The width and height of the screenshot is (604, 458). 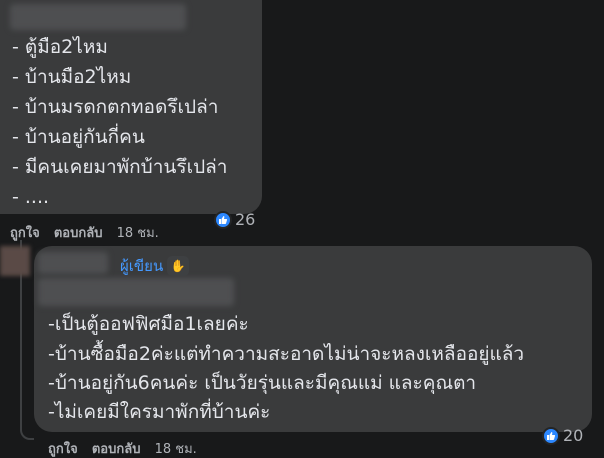 I want to click on comment2-actions: ถูกใจ ตอบกลับ 18 ชม., so click(x=127, y=448).